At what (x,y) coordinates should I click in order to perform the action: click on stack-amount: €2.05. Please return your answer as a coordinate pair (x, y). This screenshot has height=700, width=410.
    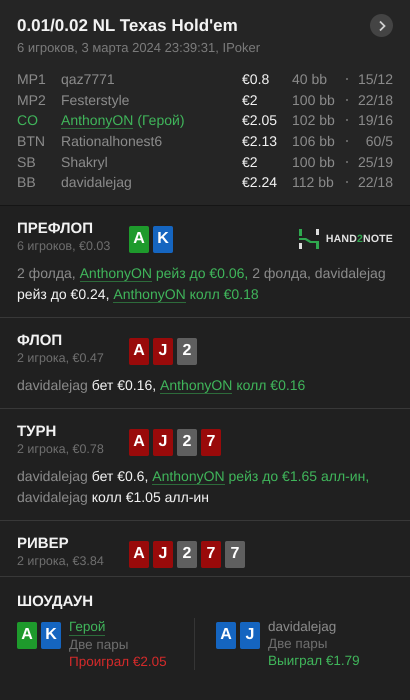
    Looking at the image, I should click on (260, 120).